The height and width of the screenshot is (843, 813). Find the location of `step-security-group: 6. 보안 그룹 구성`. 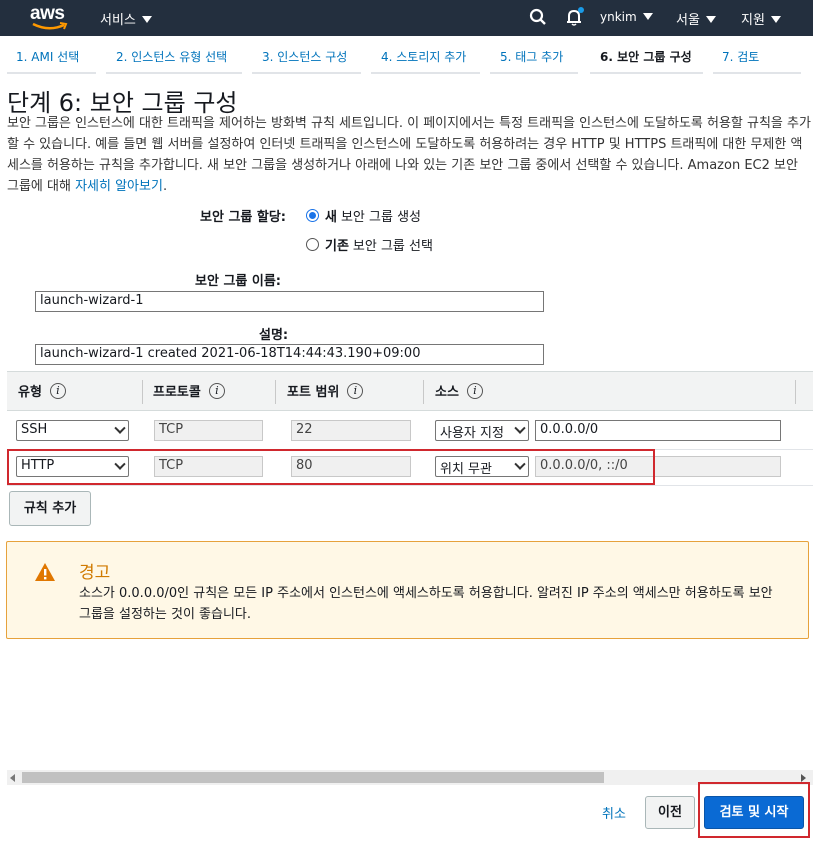

step-security-group: 6. 보안 그룹 구성 is located at coordinates (646, 59).